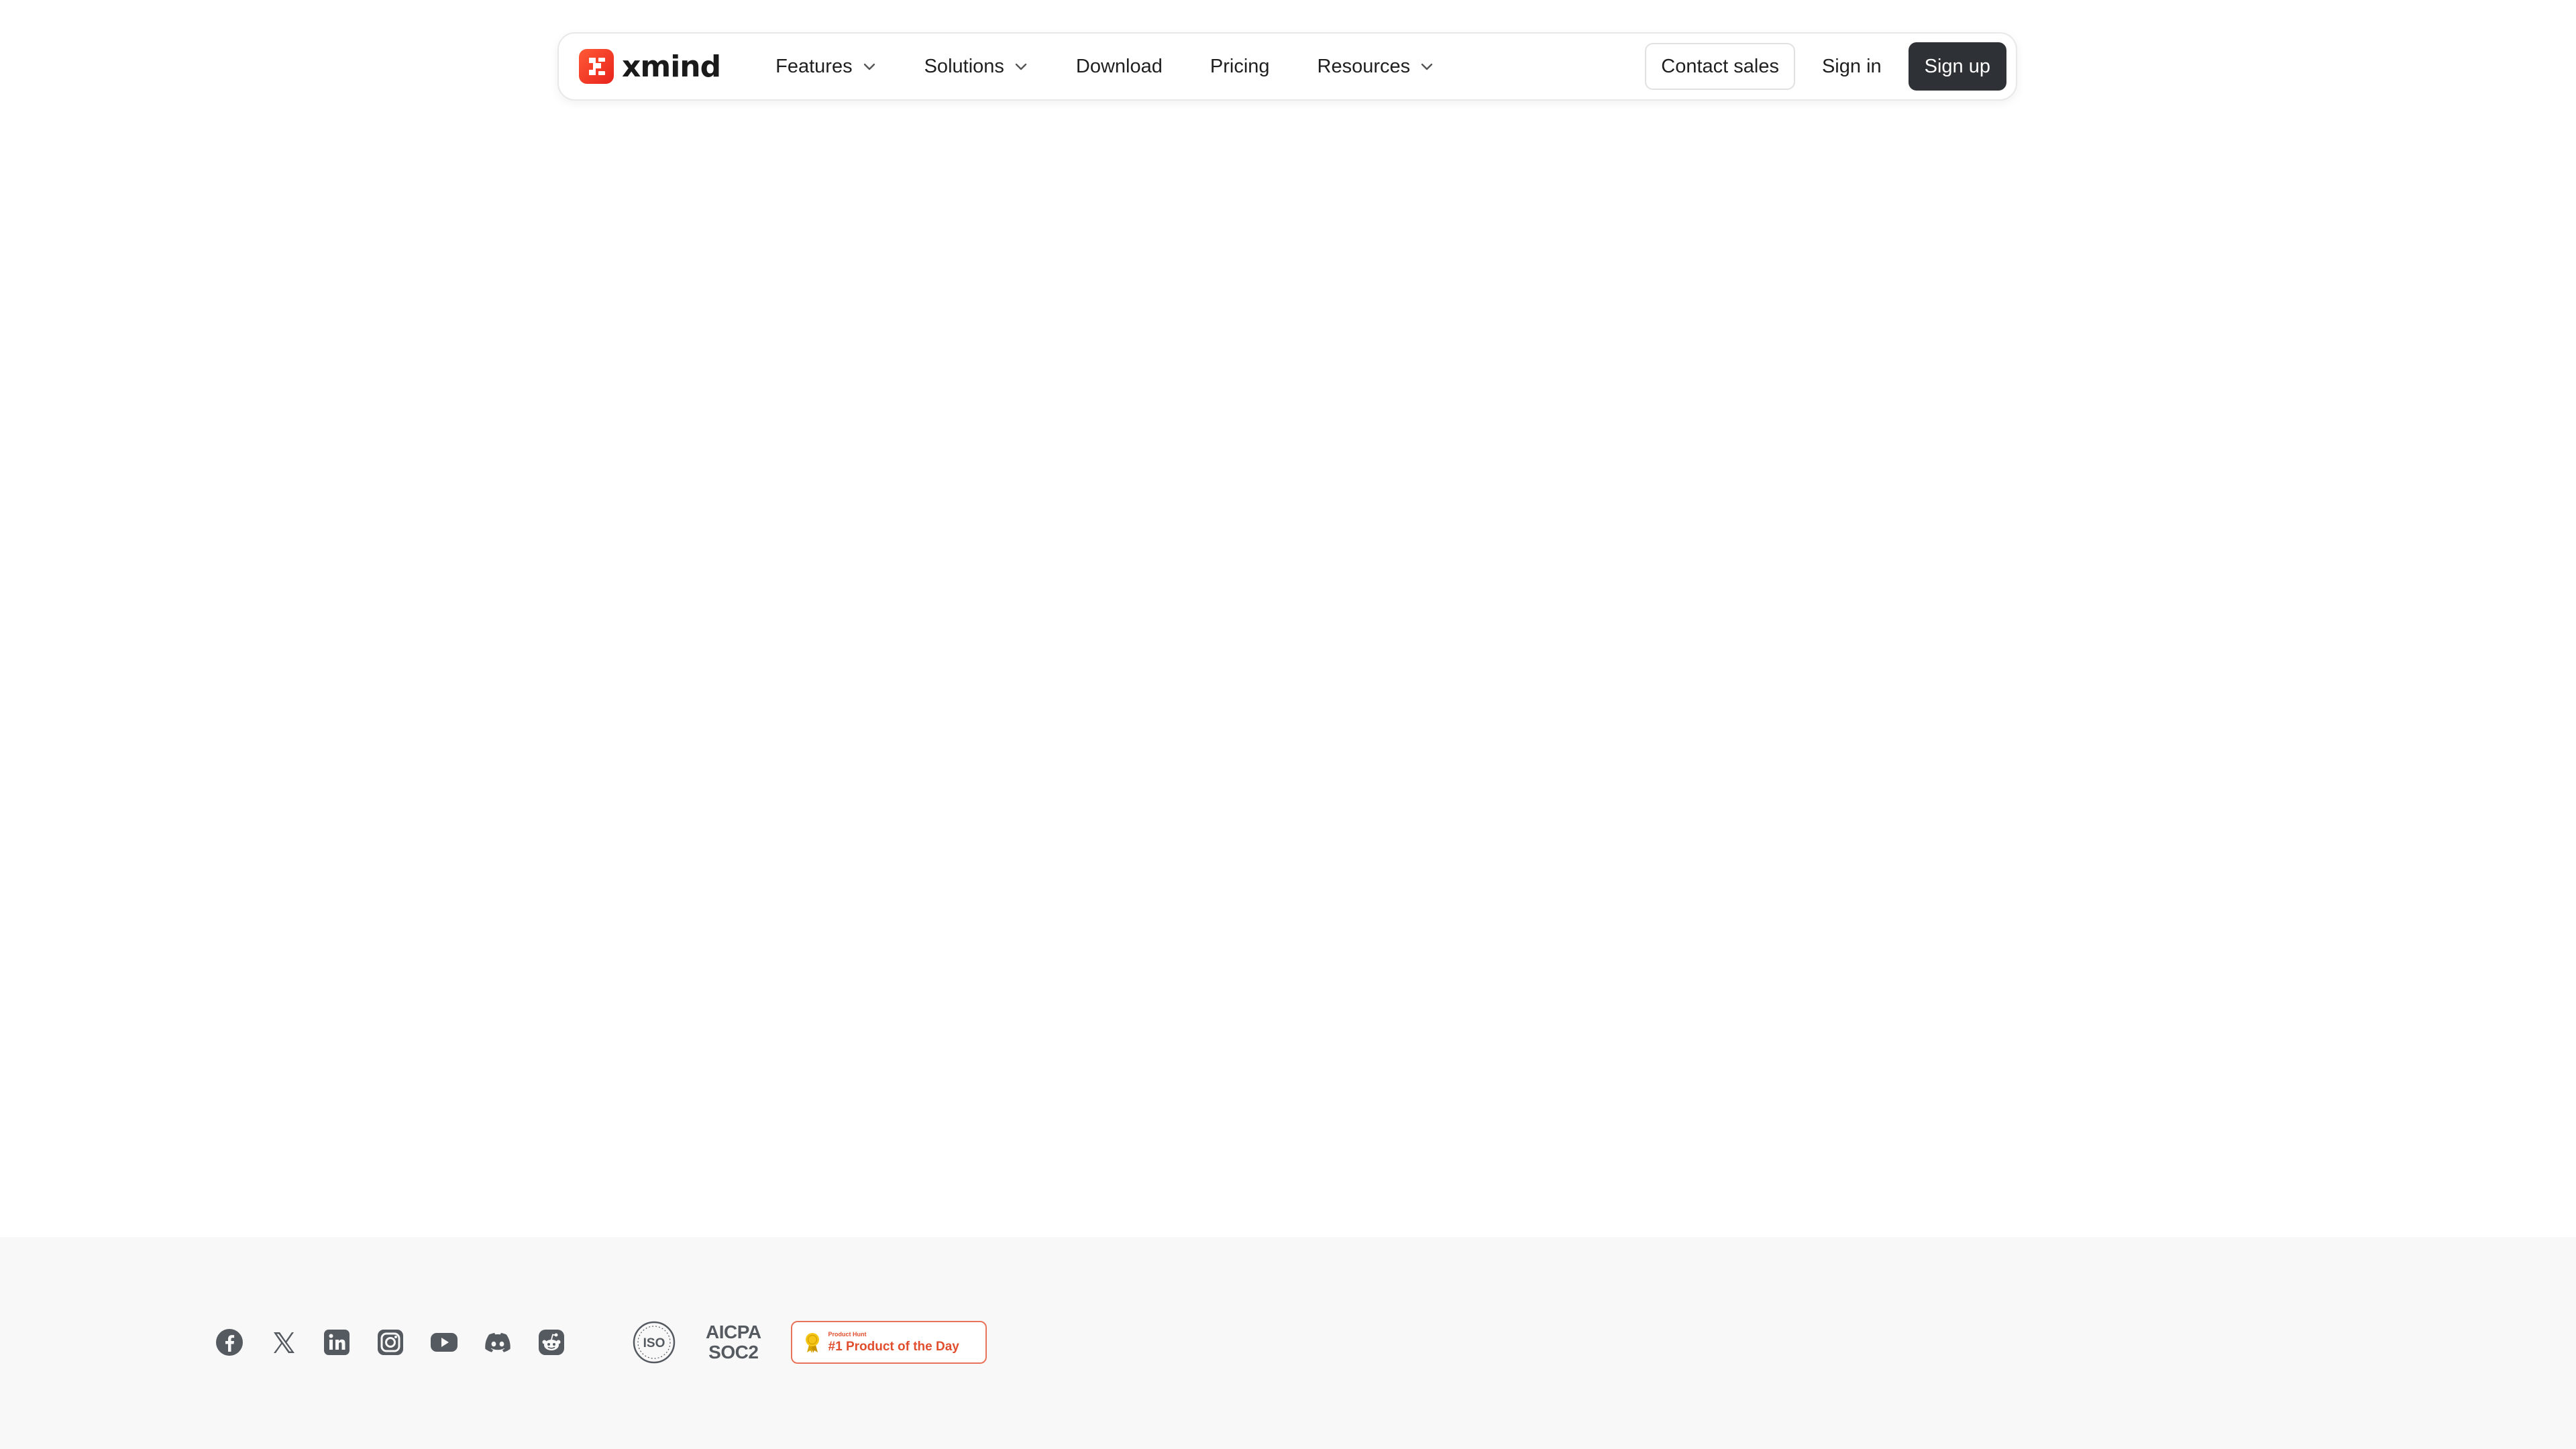  I want to click on product-hunt-badge: Product Hunt #1 Product of the Day, so click(888, 1342).